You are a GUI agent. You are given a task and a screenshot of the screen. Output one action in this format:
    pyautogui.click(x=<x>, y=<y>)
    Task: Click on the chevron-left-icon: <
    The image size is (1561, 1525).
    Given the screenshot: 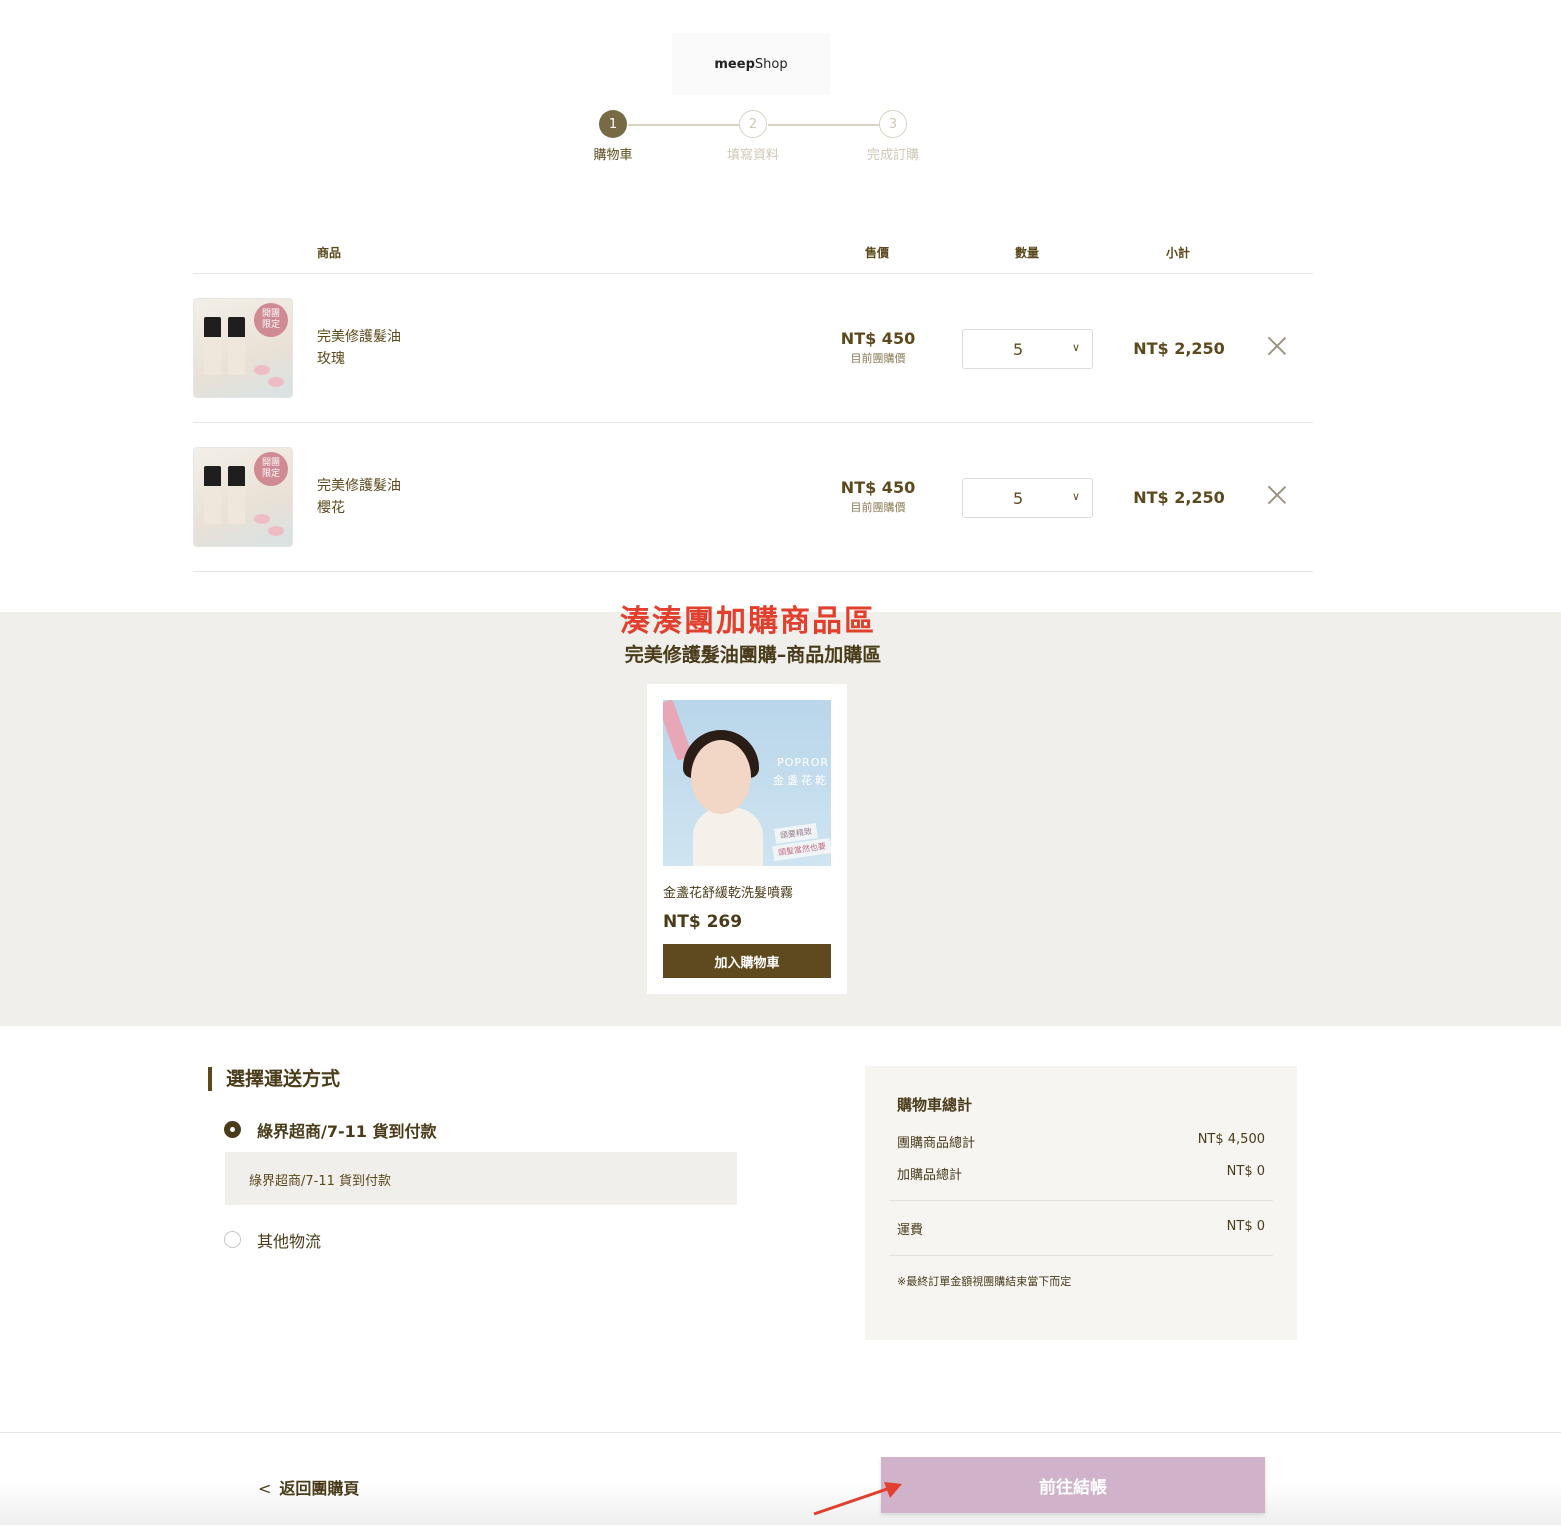 What is the action you would take?
    pyautogui.click(x=265, y=1488)
    